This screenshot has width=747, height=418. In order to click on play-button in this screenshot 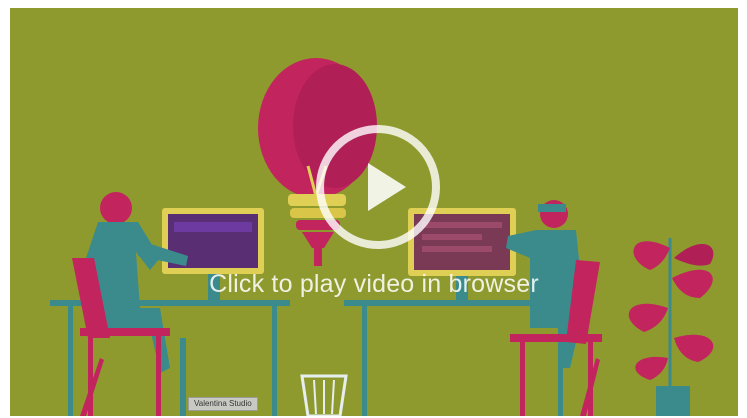, I will do `click(378, 187)`.